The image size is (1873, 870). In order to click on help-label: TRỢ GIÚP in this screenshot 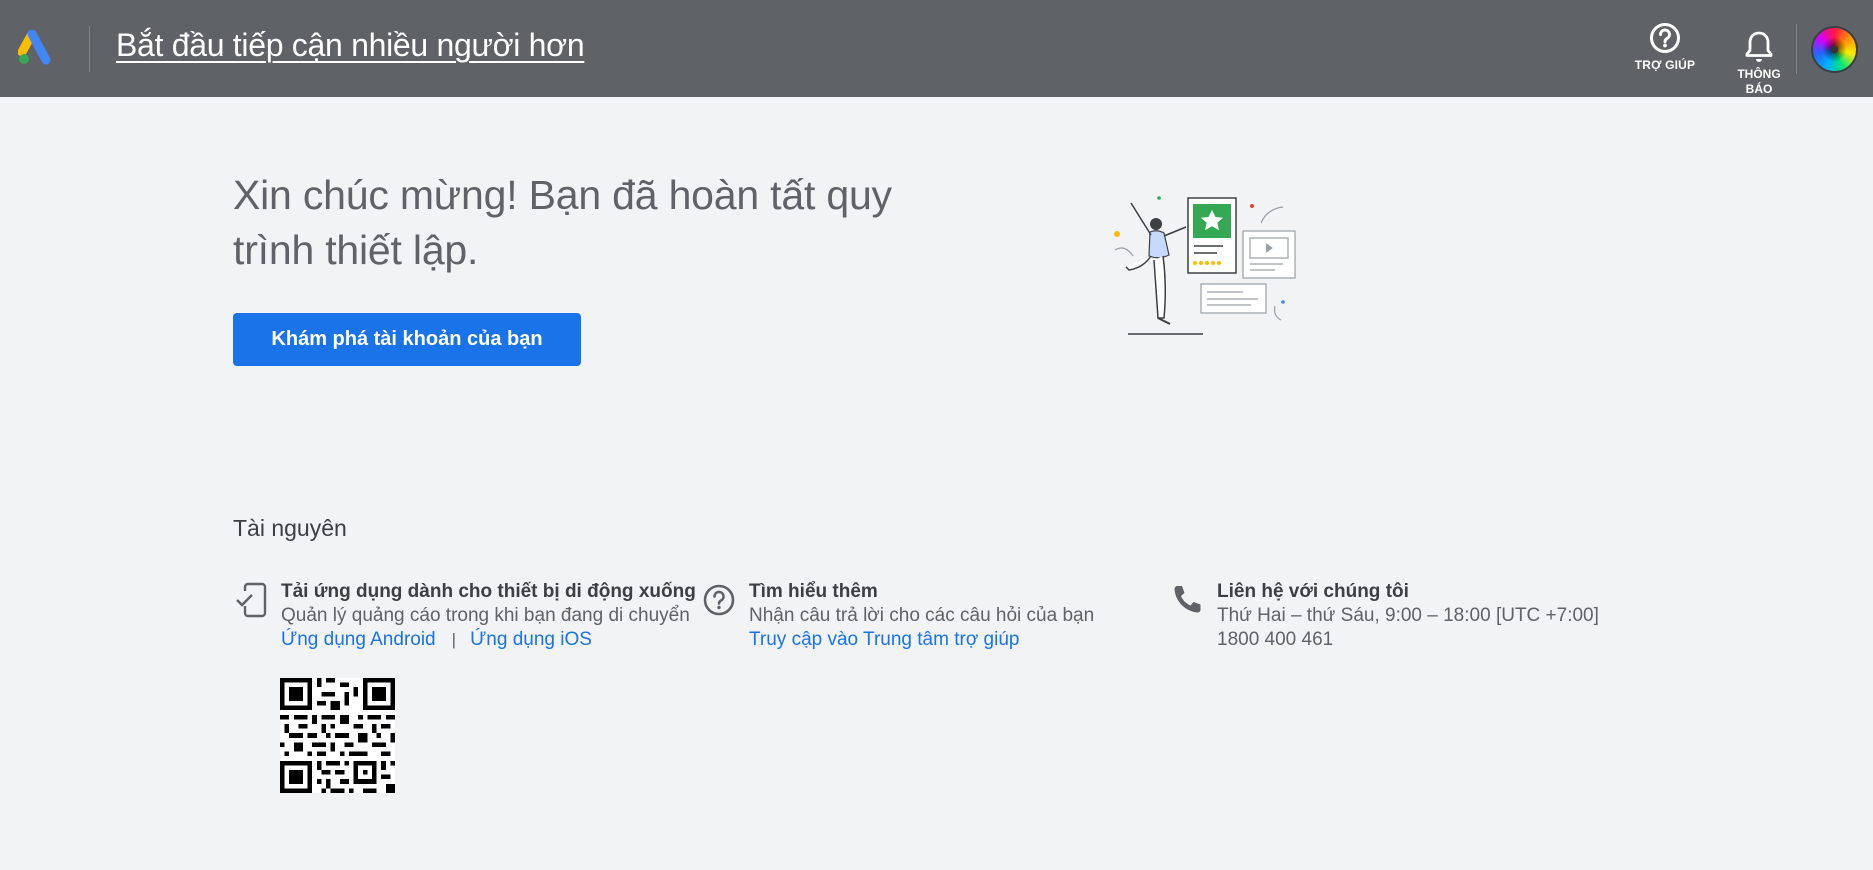, I will do `click(1665, 65)`.